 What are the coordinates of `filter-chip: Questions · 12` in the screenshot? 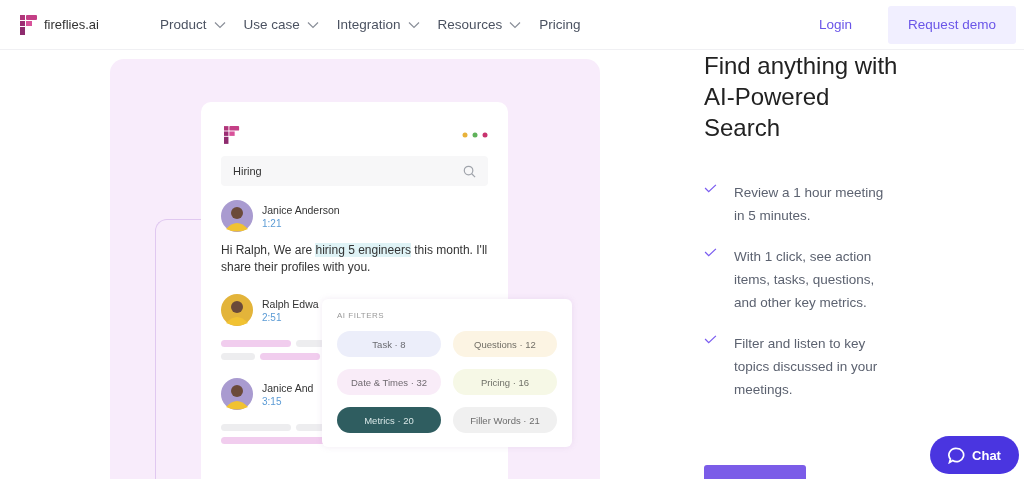 It's located at (505, 344).